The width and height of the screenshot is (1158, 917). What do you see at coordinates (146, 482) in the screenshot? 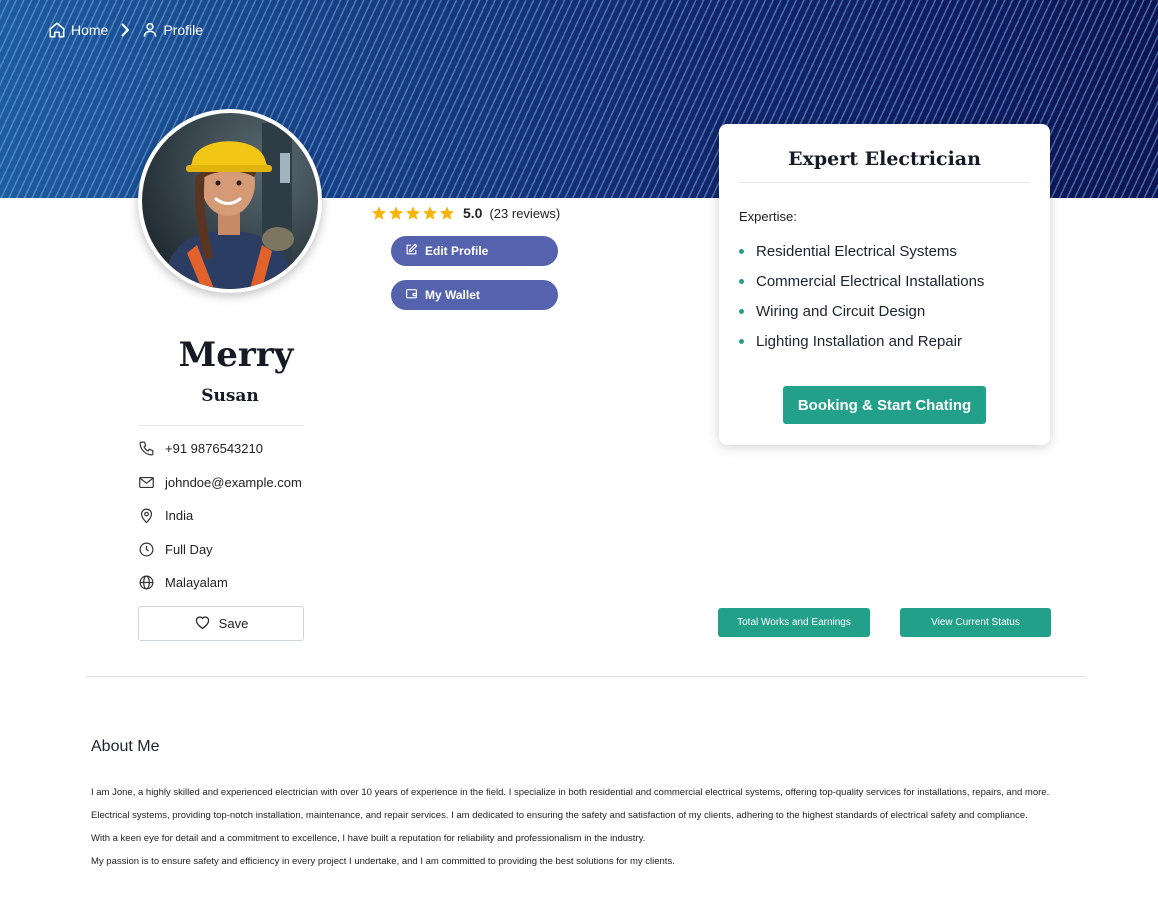
I see `mail-icon` at bounding box center [146, 482].